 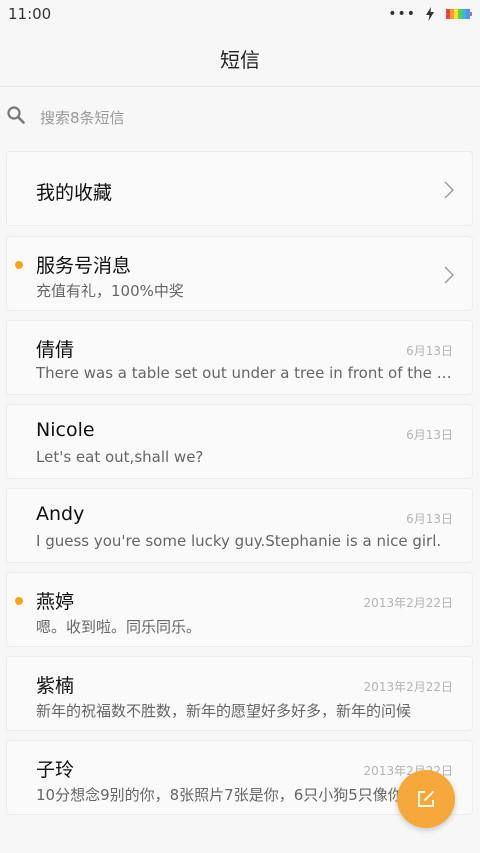 I want to click on thread-name: 倩倩, so click(x=55, y=350).